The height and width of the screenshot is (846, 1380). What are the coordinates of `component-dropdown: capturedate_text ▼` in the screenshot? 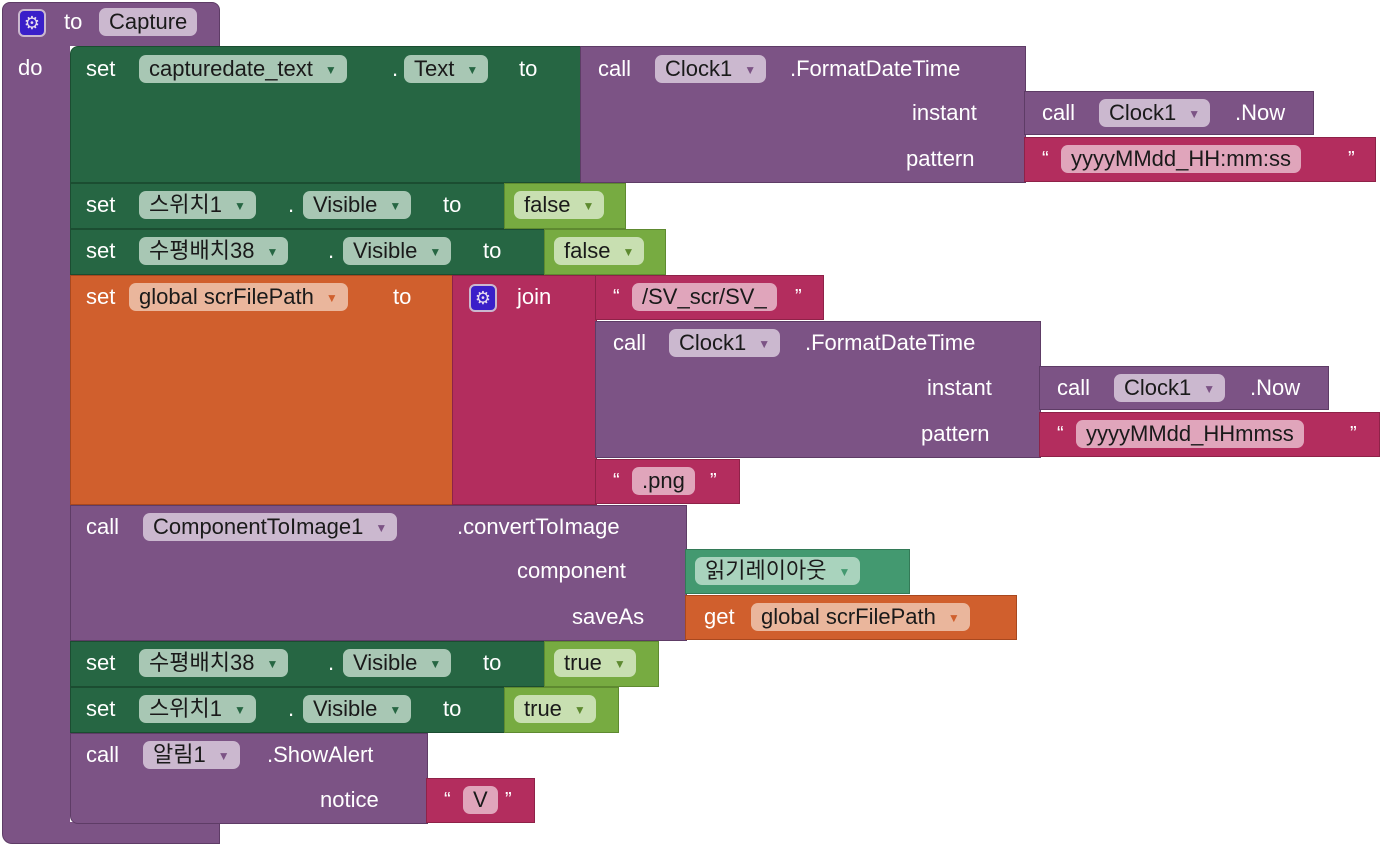 It's located at (243, 69).